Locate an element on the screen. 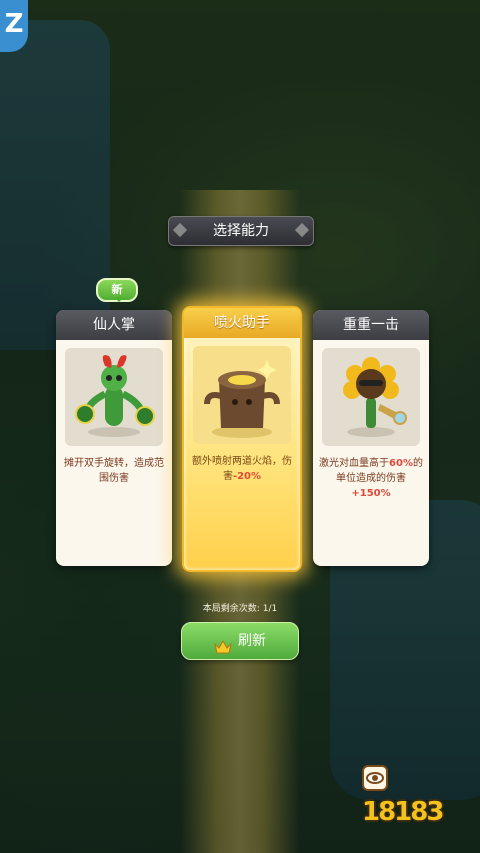  choose-ability-title: 选择能力 is located at coordinates (241, 231).